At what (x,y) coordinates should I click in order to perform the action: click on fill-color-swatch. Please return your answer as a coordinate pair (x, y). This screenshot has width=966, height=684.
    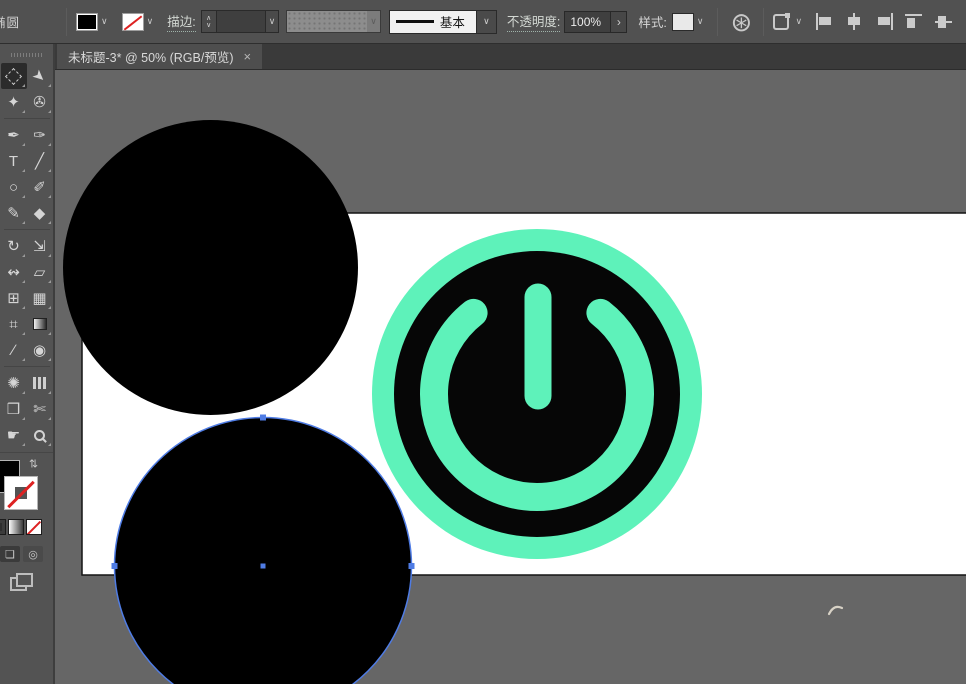
    Looking at the image, I should click on (87, 21).